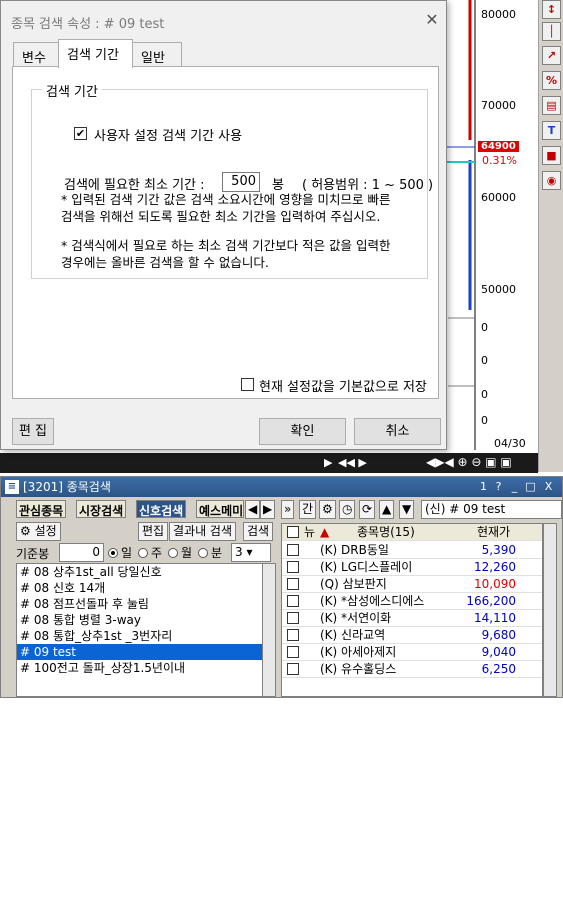 The width and height of the screenshot is (563, 922). Describe the element at coordinates (293, 532) in the screenshot. I see `select-all-checkbox` at that location.